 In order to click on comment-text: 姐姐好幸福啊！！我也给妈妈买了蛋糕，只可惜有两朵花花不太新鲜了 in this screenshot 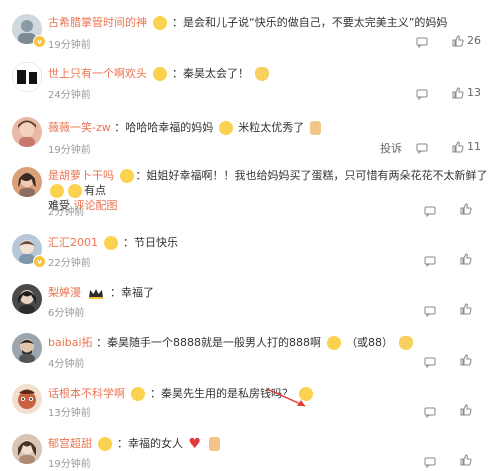, I will do `click(317, 175)`.